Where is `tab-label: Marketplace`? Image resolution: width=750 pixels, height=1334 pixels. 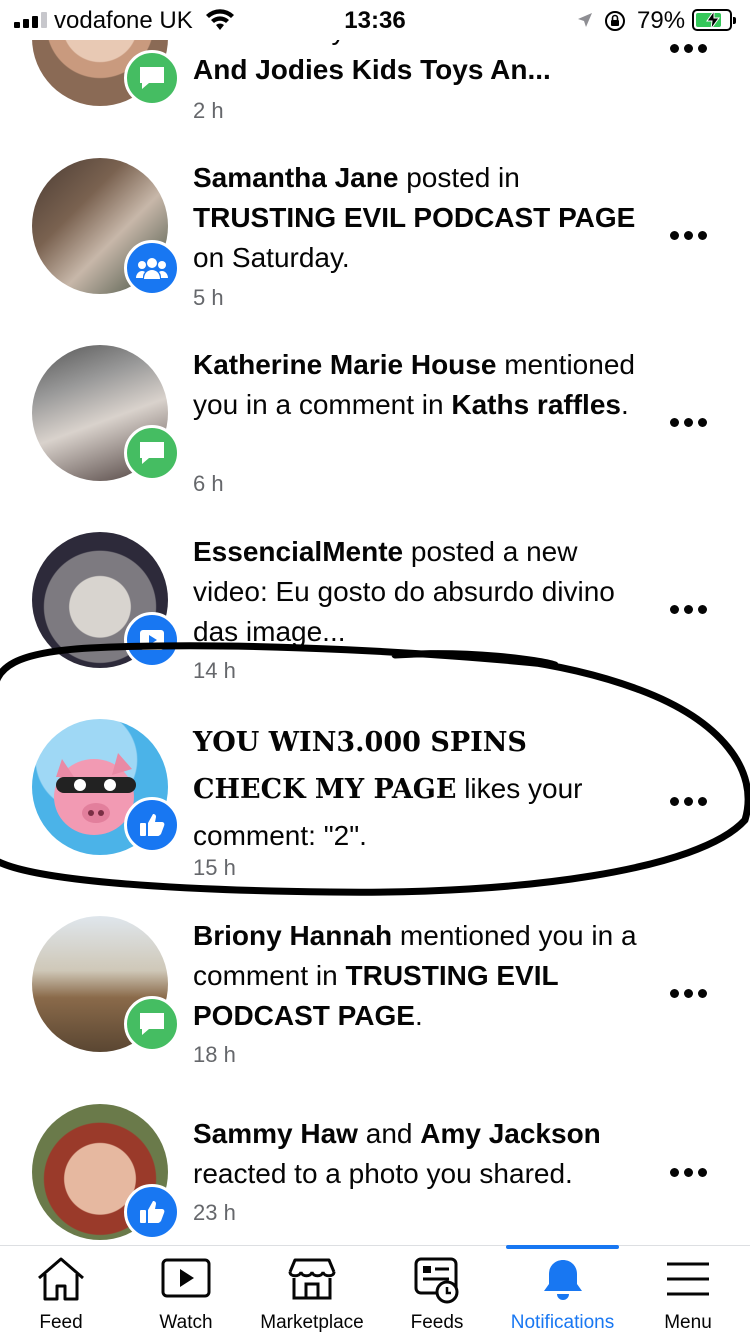
tab-label: Marketplace is located at coordinates (312, 1322).